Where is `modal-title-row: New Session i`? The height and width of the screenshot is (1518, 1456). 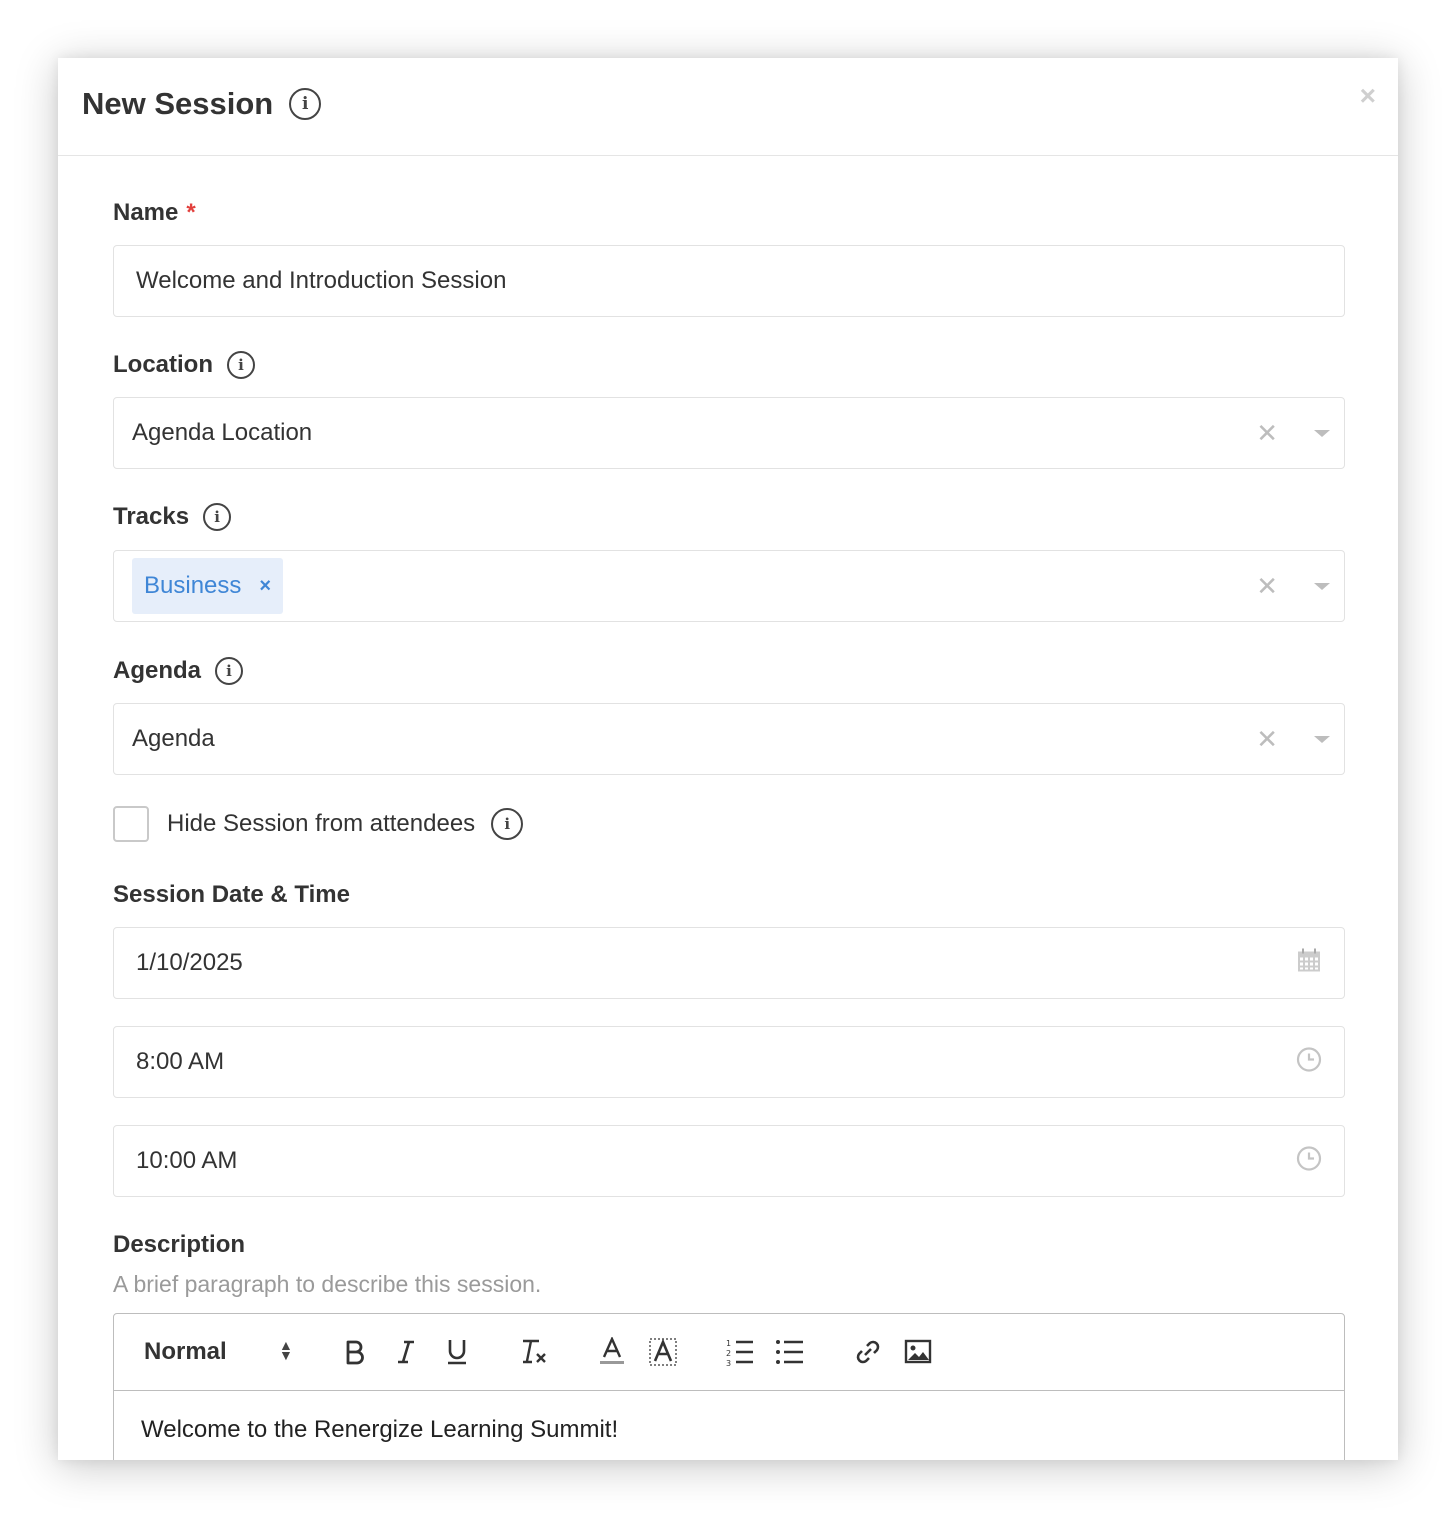
modal-title-row: New Session i is located at coordinates (202, 104).